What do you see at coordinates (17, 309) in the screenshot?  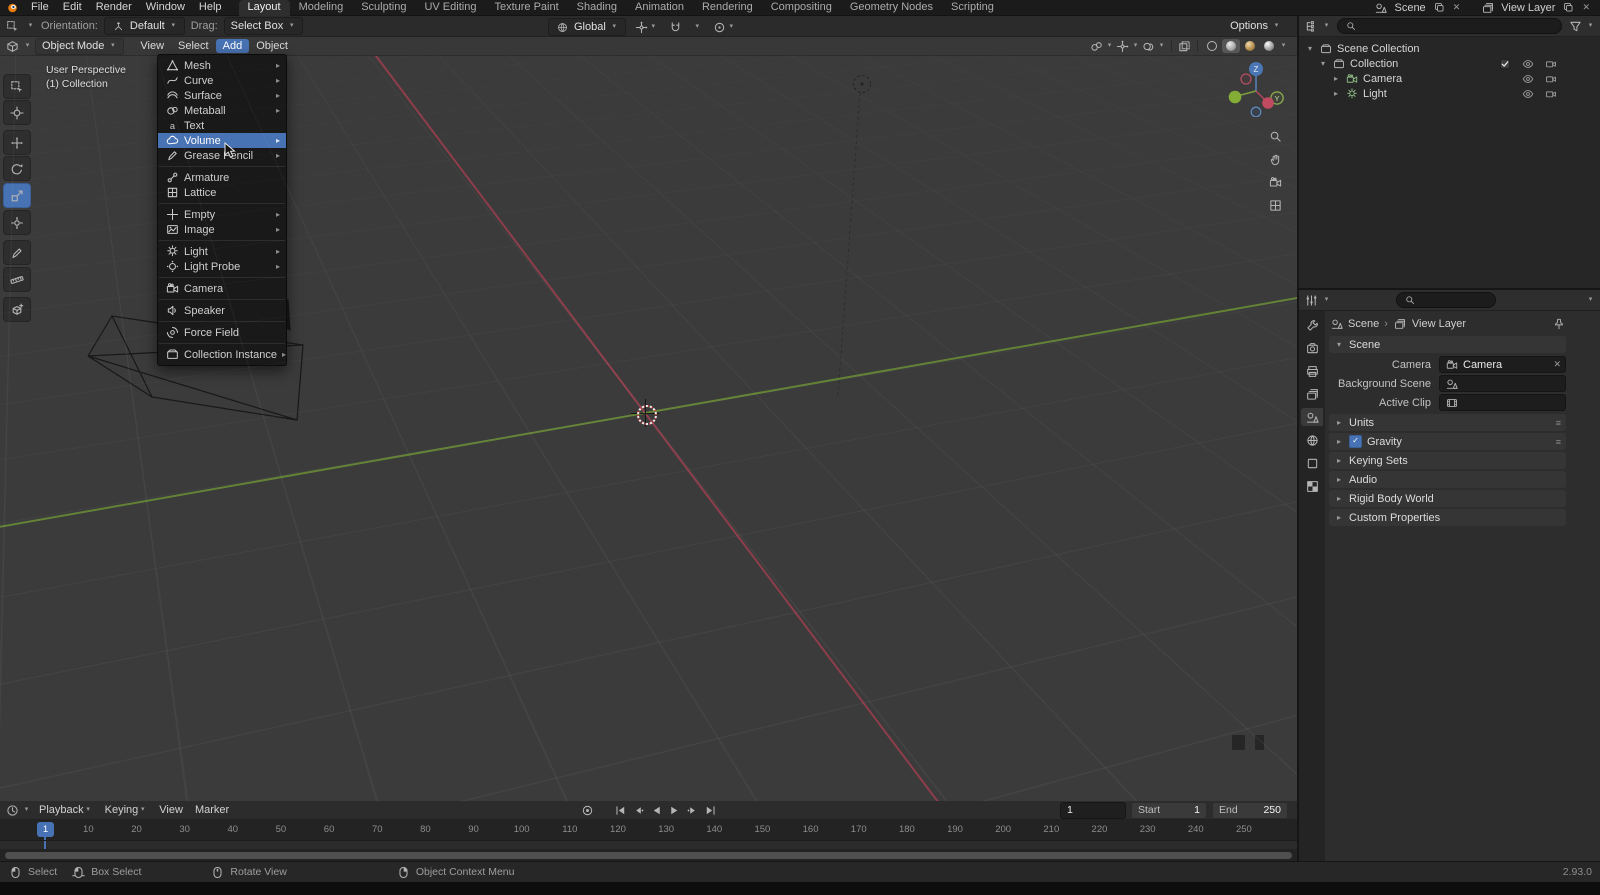 I see `tool-add-cube` at bounding box center [17, 309].